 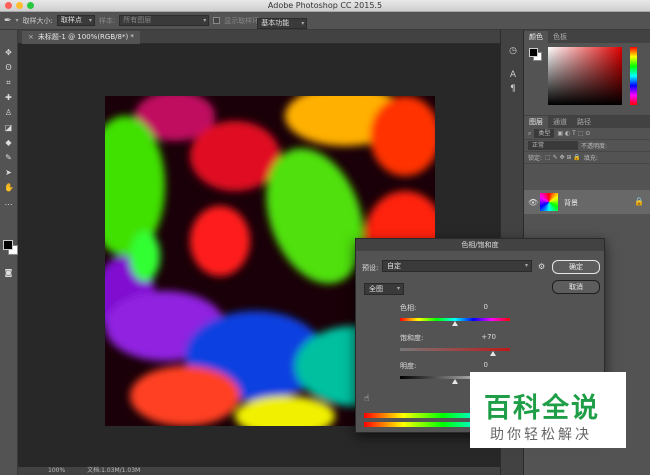 I want to click on dialog-title: 色相/饱和度, so click(x=480, y=245).